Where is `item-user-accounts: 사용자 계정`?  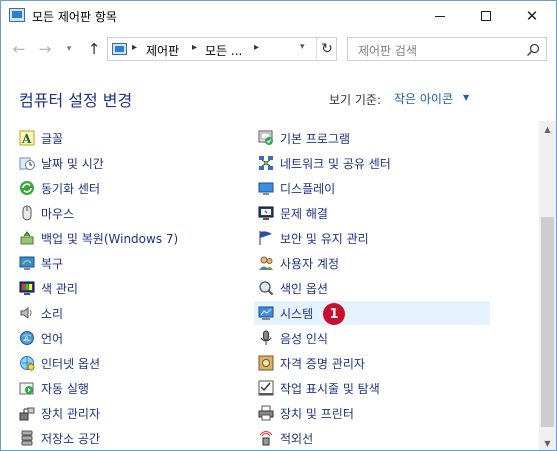 item-user-accounts: 사용자 계정 is located at coordinates (298, 263).